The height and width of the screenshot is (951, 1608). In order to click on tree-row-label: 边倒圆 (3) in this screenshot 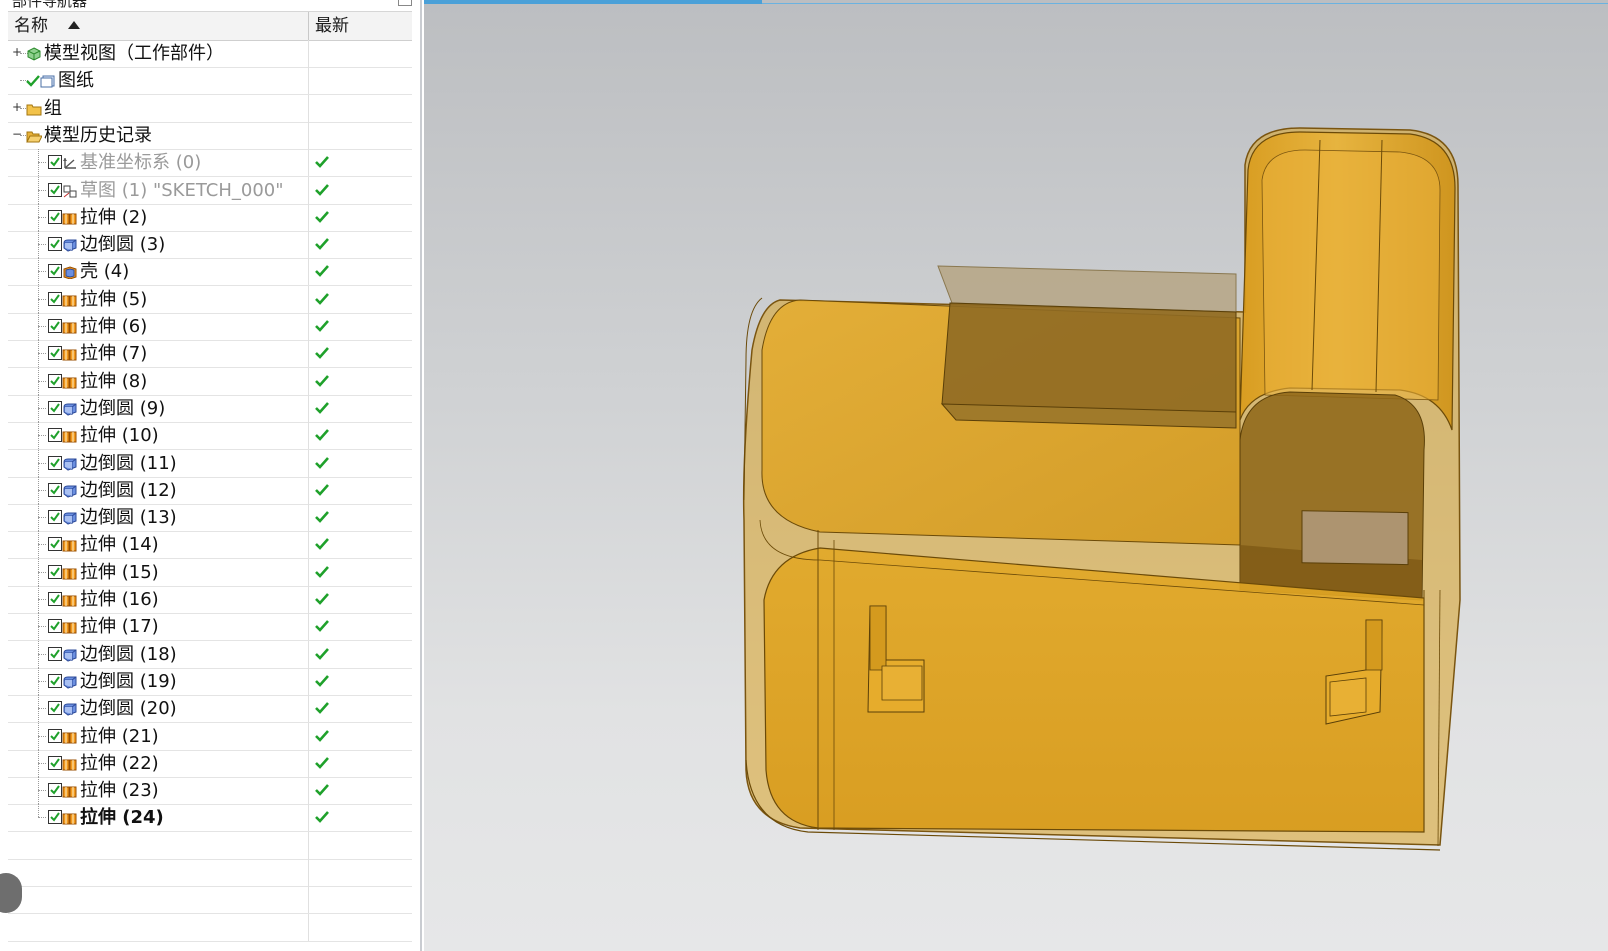, I will do `click(123, 244)`.